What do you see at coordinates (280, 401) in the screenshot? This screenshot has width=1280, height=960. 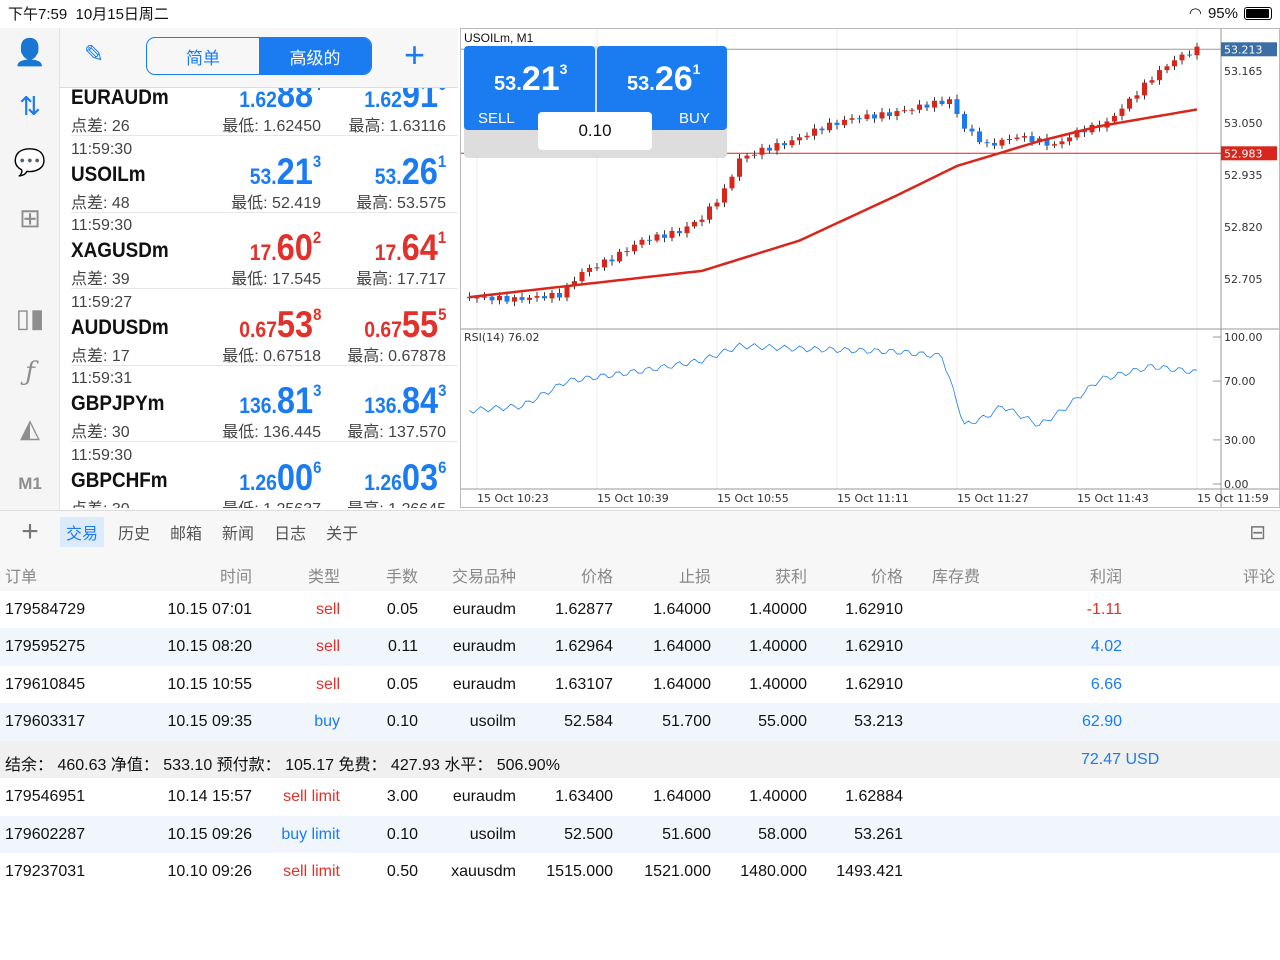 I see `quote-bid: 136.813` at bounding box center [280, 401].